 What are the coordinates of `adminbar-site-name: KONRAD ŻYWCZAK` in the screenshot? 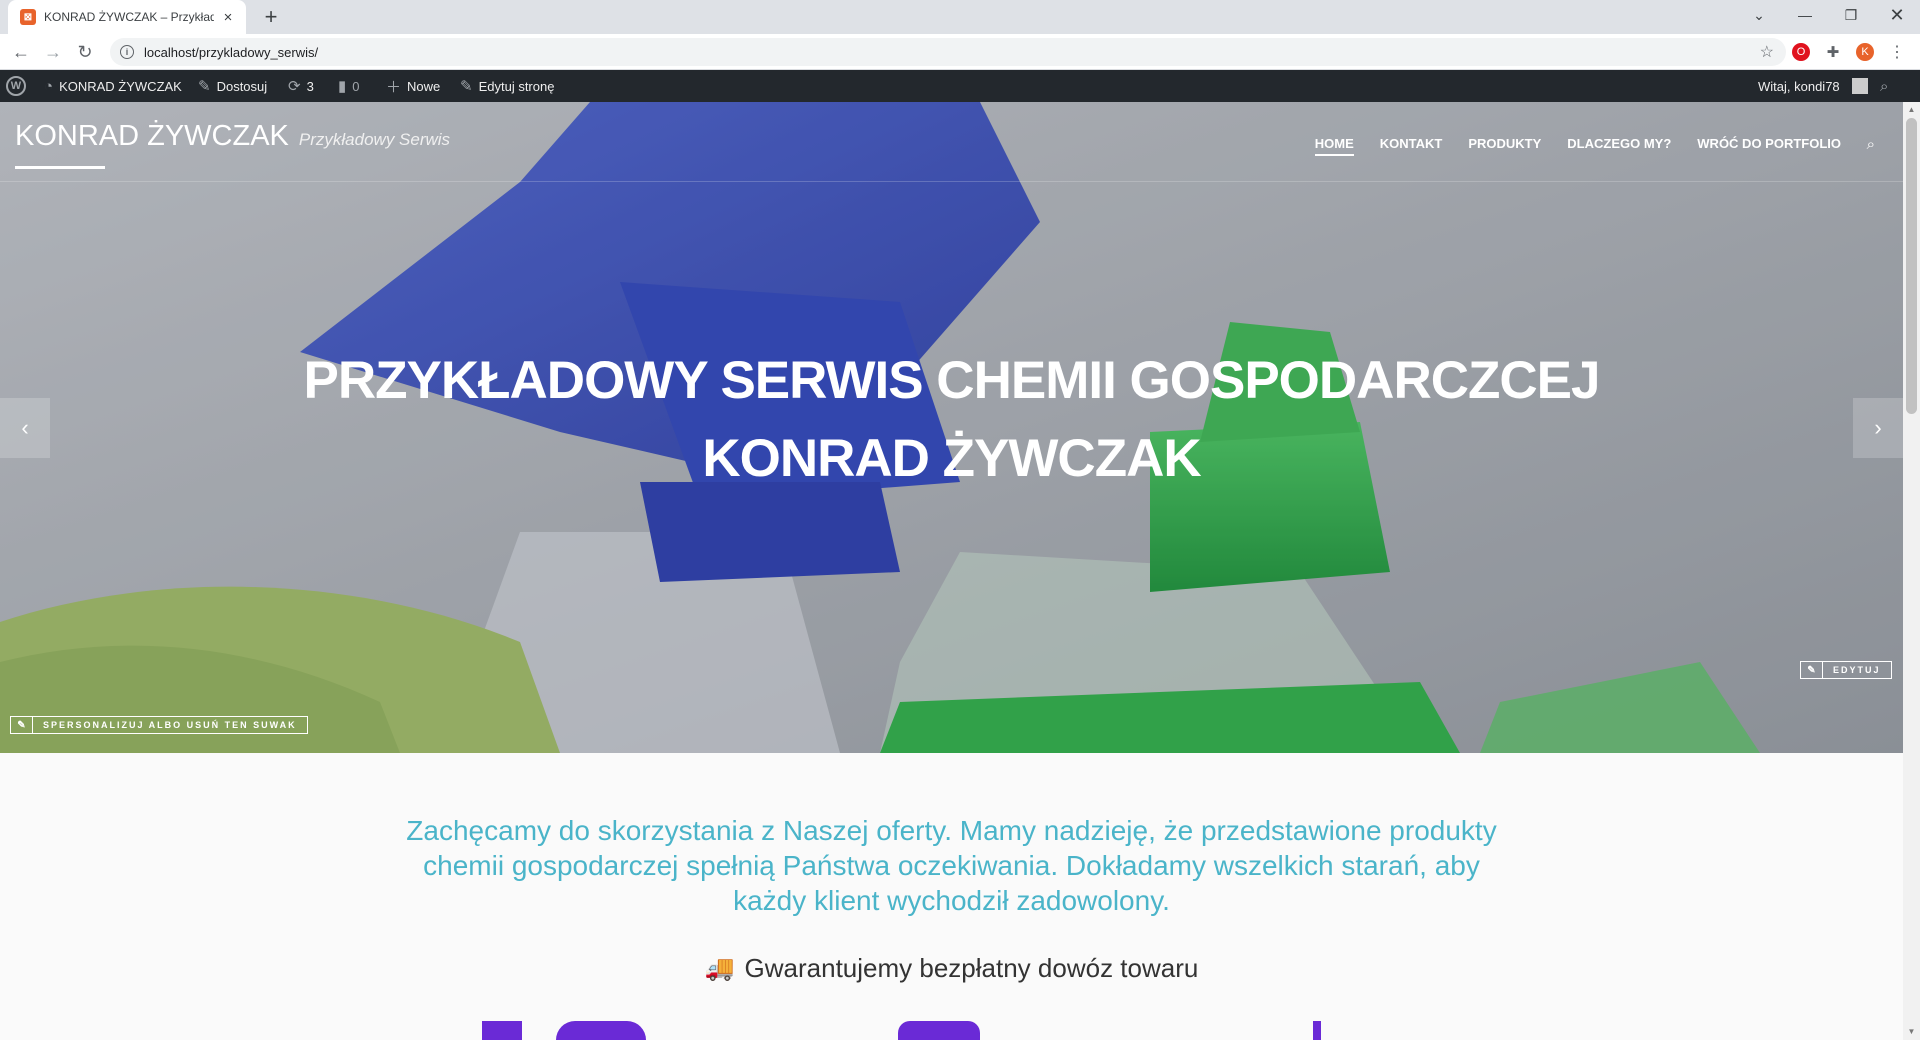 It's located at (120, 86).